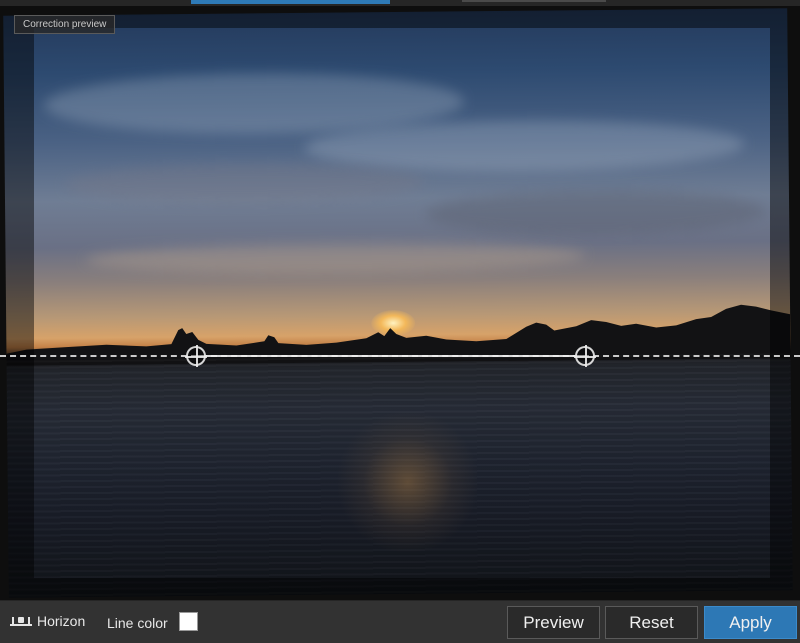 This screenshot has width=800, height=643. I want to click on bottom-toolbar: Horizon Line color Preview Reset Apply, so click(400, 621).